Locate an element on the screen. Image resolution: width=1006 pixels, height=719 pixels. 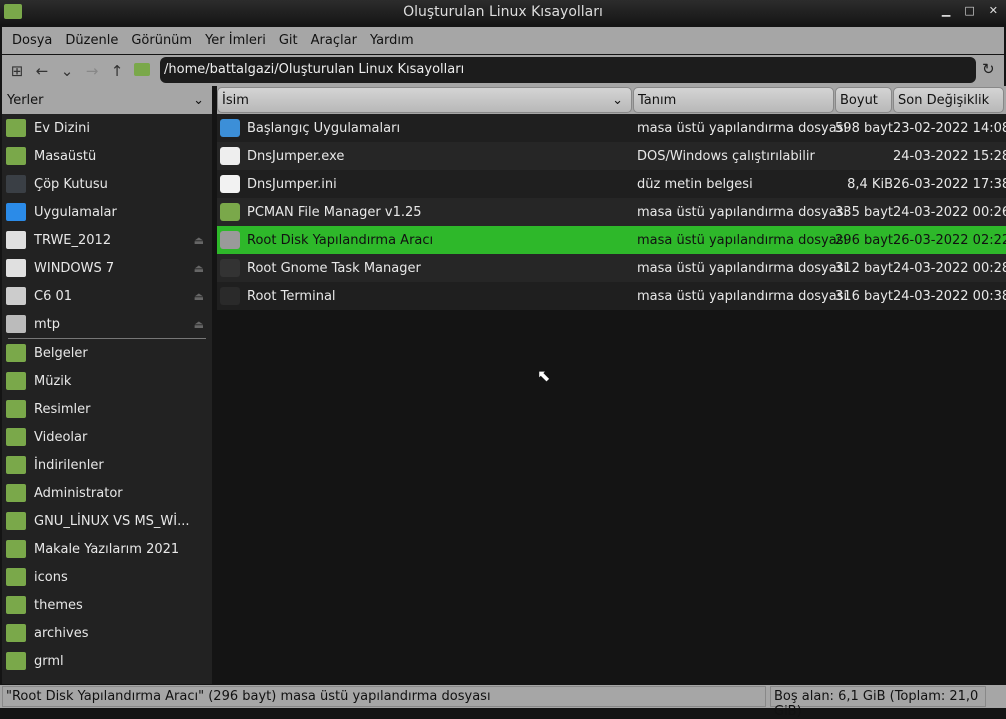
file-name: PCMAN File Manager v1.25 is located at coordinates (334, 212).